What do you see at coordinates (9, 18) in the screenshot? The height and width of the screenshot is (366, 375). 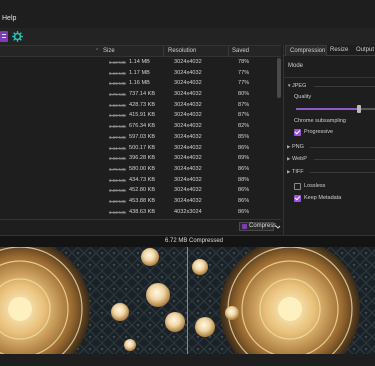 I see `menu-help: Help` at bounding box center [9, 18].